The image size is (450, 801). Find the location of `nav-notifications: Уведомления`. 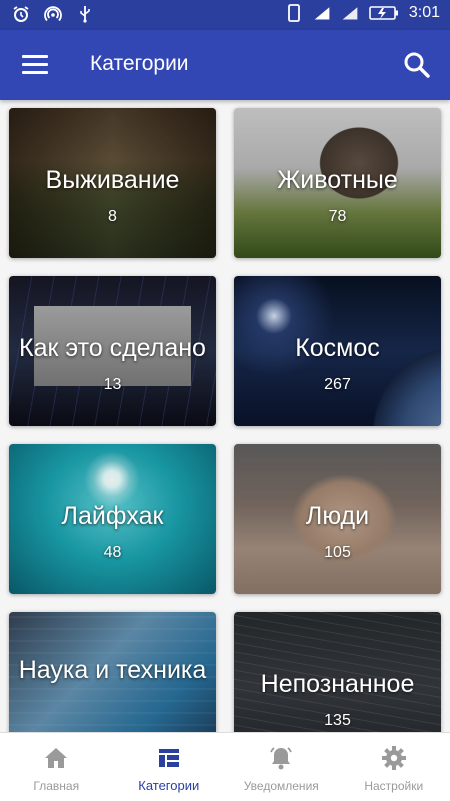

nav-notifications: Уведомления is located at coordinates (281, 767).